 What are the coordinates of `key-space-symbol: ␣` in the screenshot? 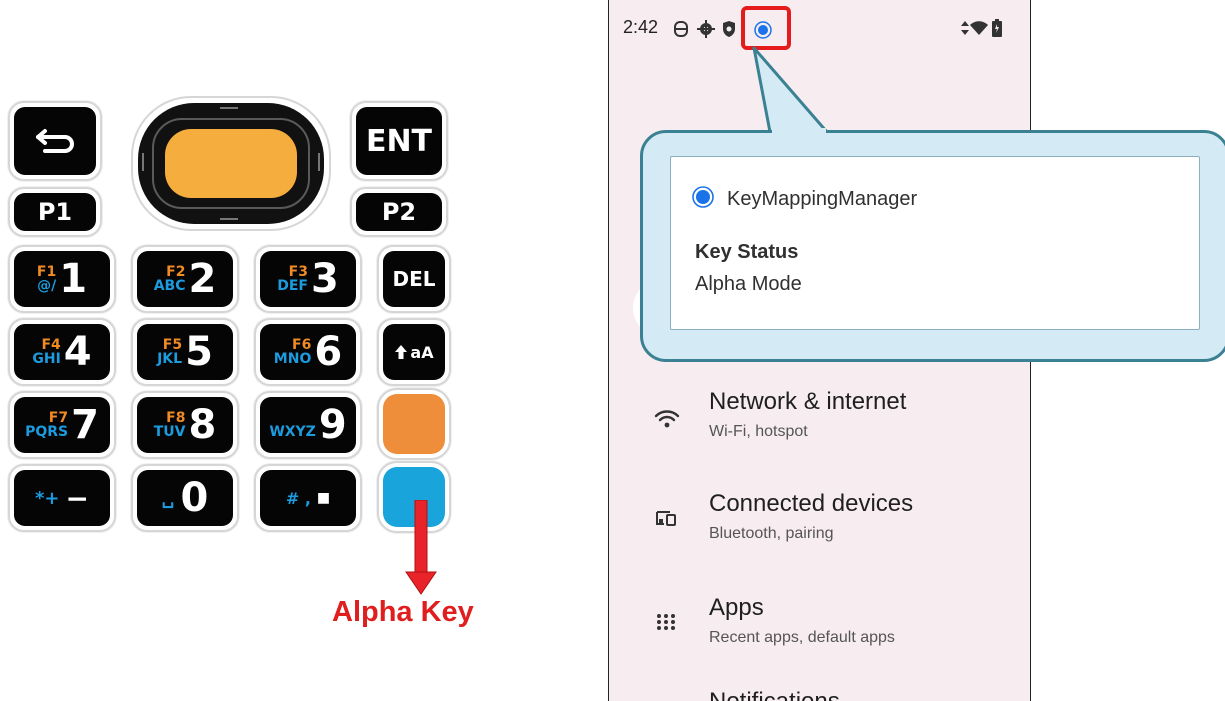 It's located at (168, 498).